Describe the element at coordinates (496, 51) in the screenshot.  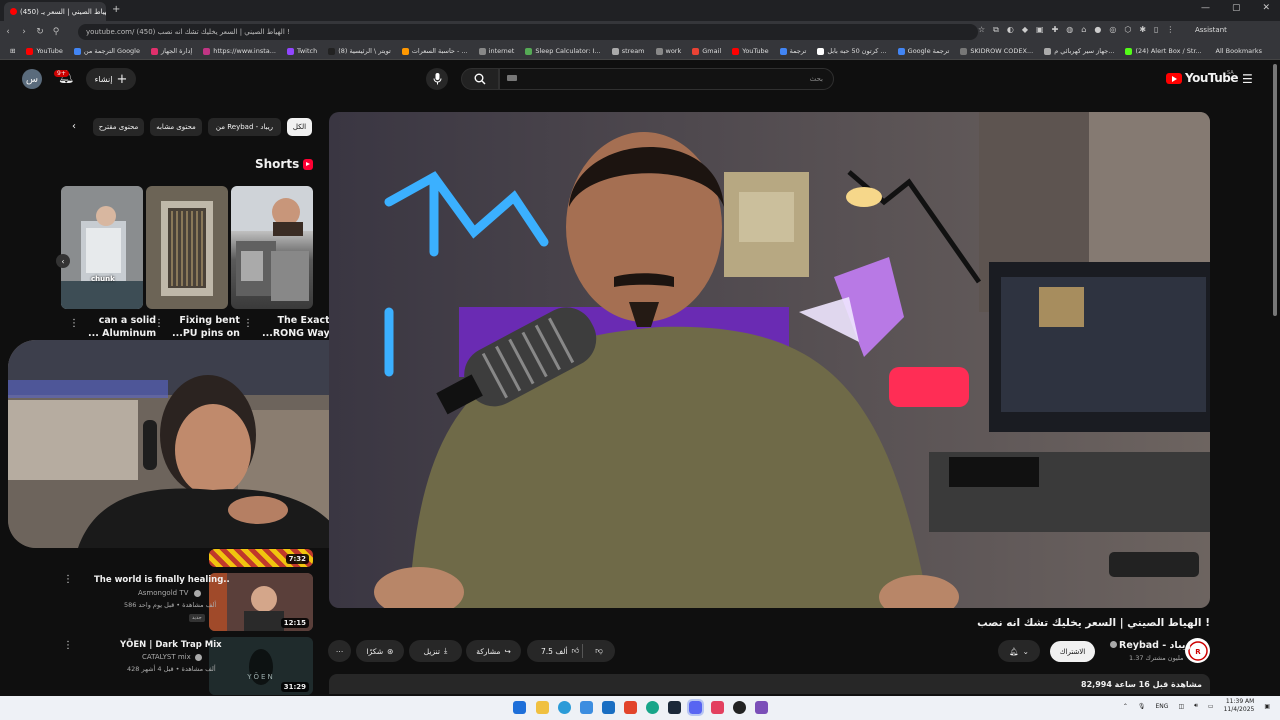
I see `bookmark-item: internet` at that location.